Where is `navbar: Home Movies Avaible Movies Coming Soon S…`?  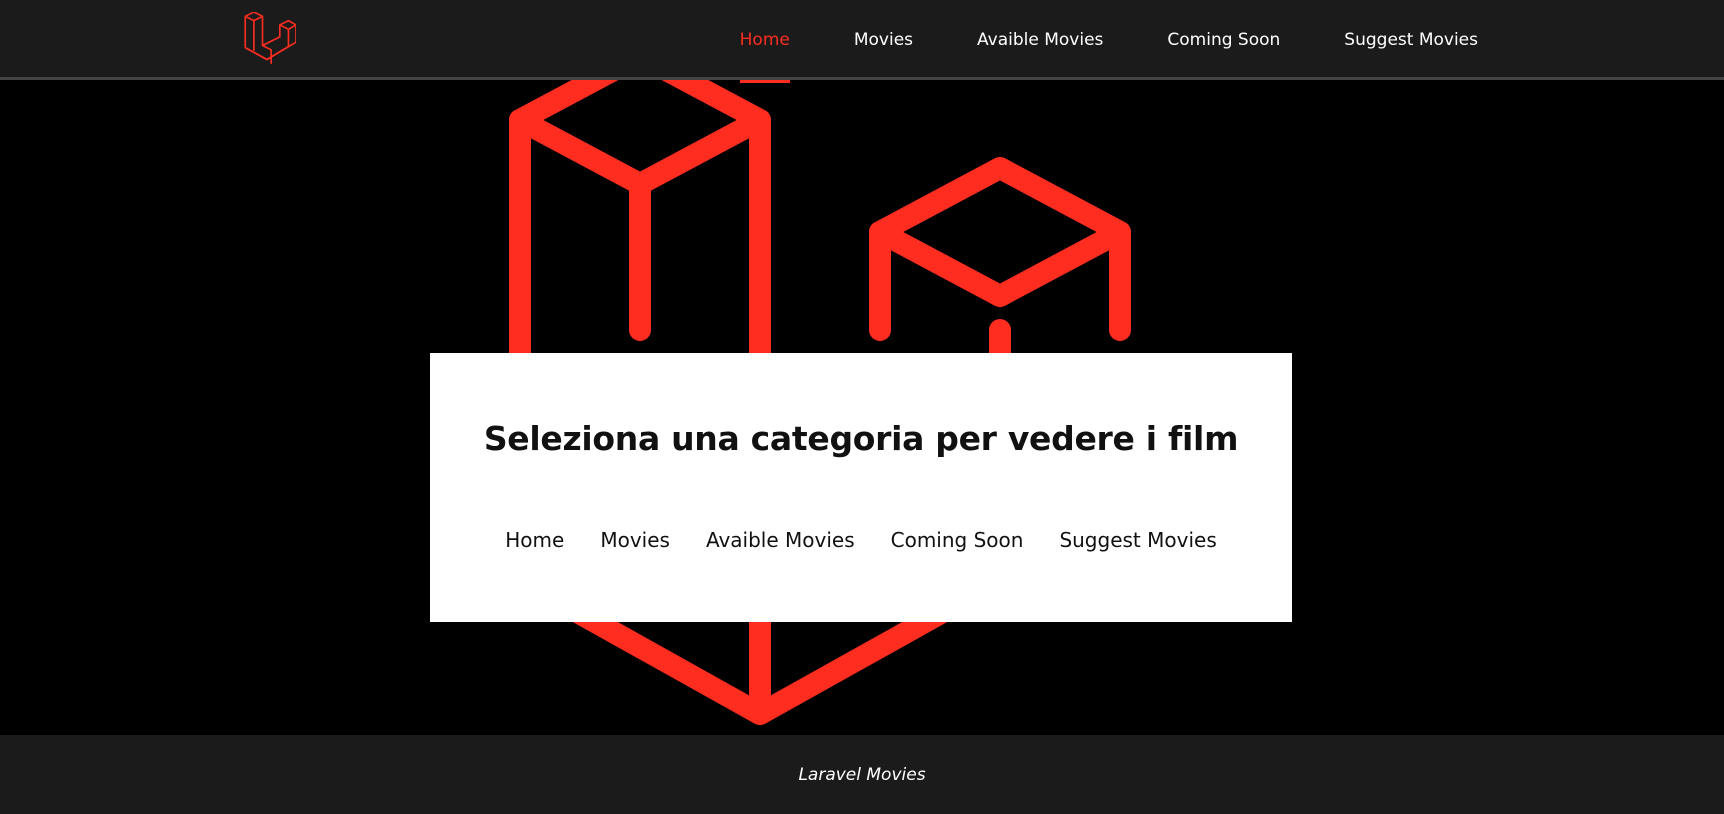 navbar: Home Movies Avaible Movies Coming Soon S… is located at coordinates (862, 41).